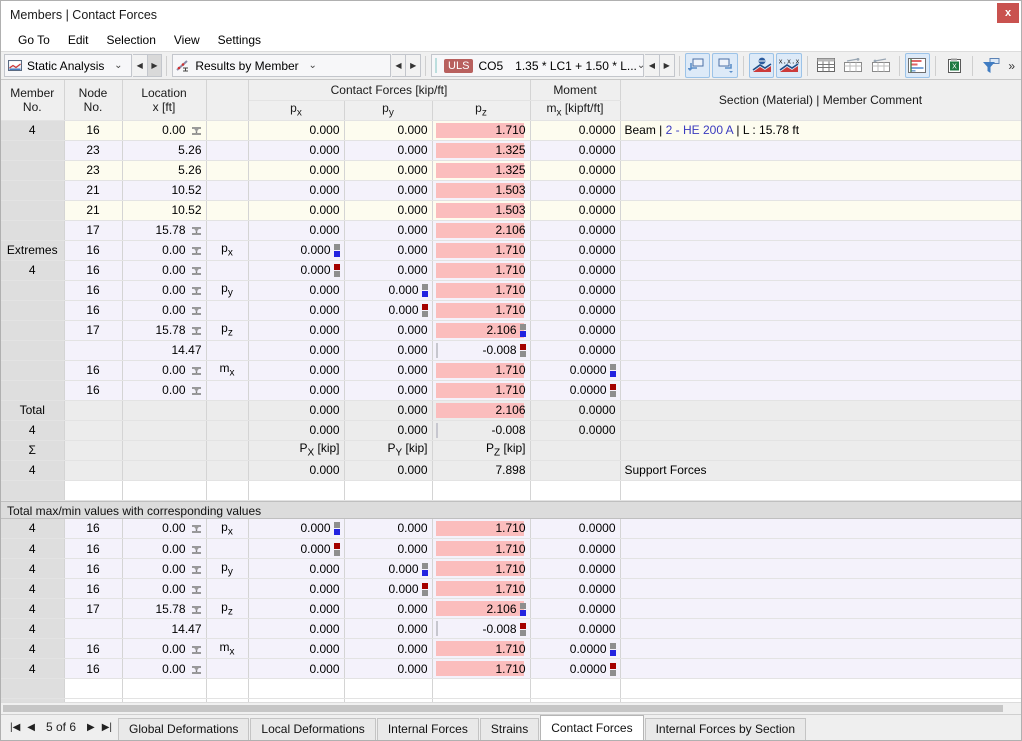 The width and height of the screenshot is (1022, 741). I want to click on cell-location: 14.47, so click(164, 350).